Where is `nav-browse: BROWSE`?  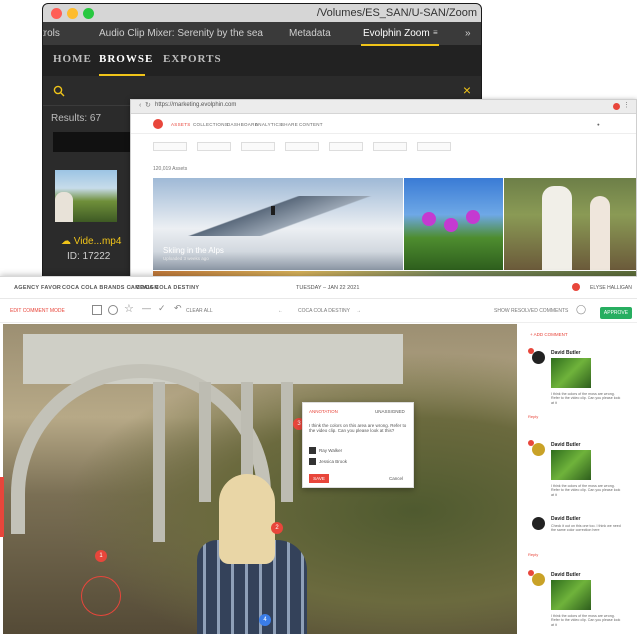
nav-browse: BROWSE is located at coordinates (126, 59).